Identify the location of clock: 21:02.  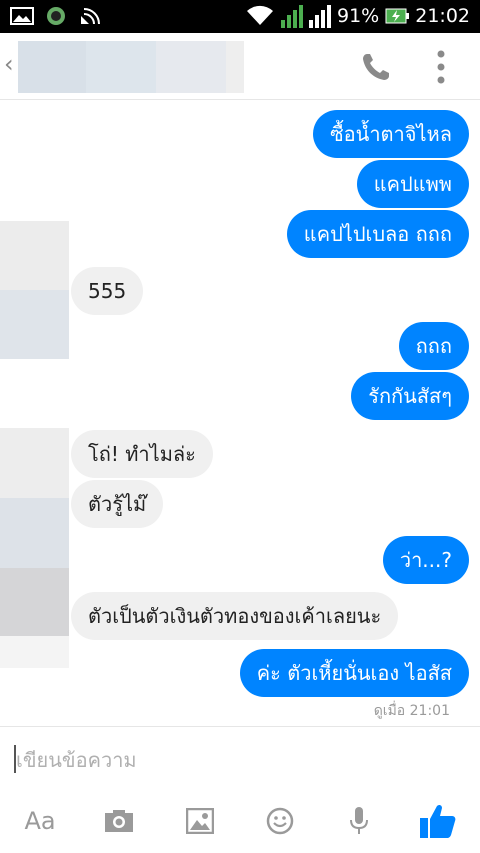
(442, 16).